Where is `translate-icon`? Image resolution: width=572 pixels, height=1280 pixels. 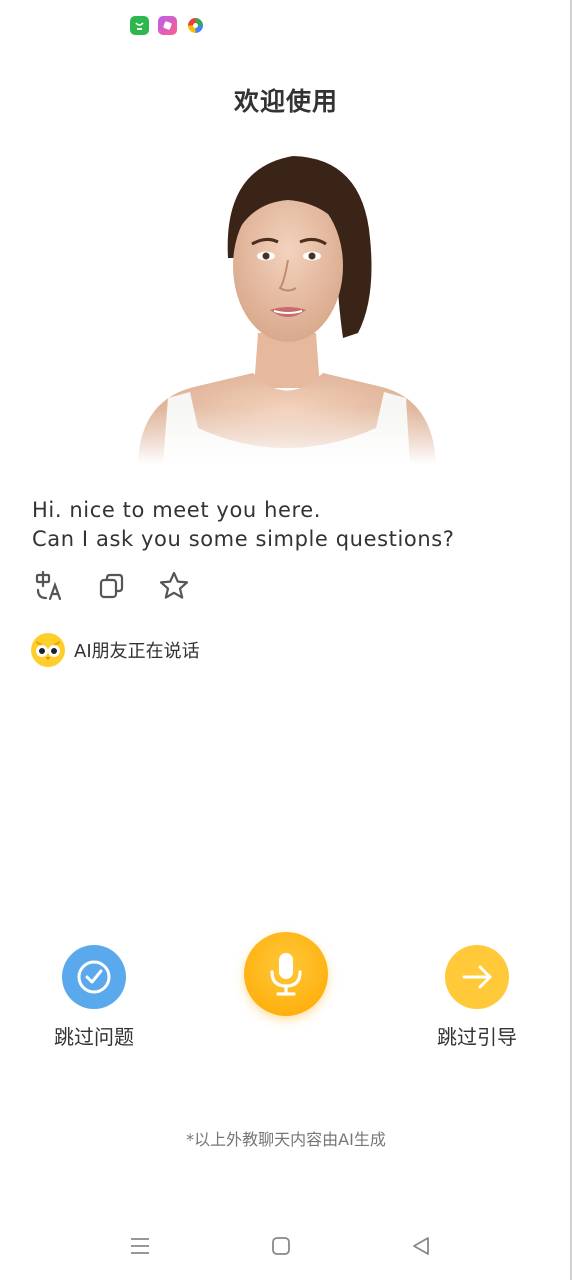 translate-icon is located at coordinates (50, 586).